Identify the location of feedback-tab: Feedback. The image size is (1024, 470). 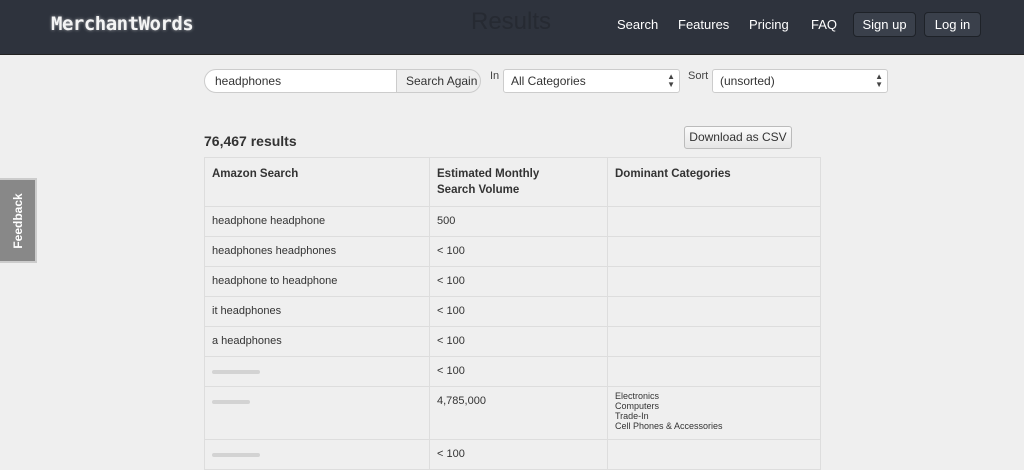
(18, 220).